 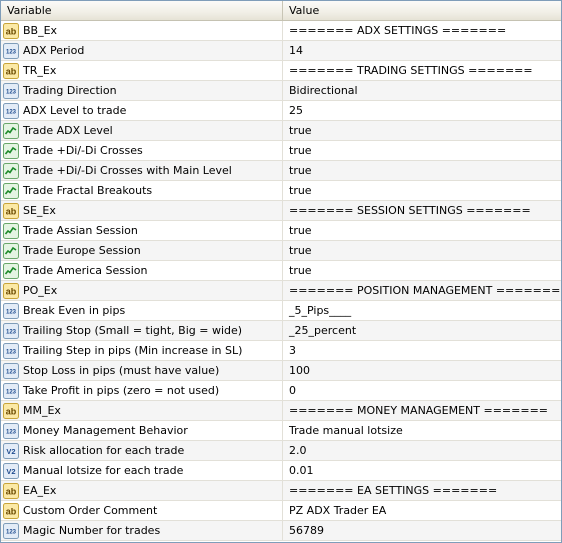 I want to click on variable-label: Break Even in pips, so click(x=74, y=310).